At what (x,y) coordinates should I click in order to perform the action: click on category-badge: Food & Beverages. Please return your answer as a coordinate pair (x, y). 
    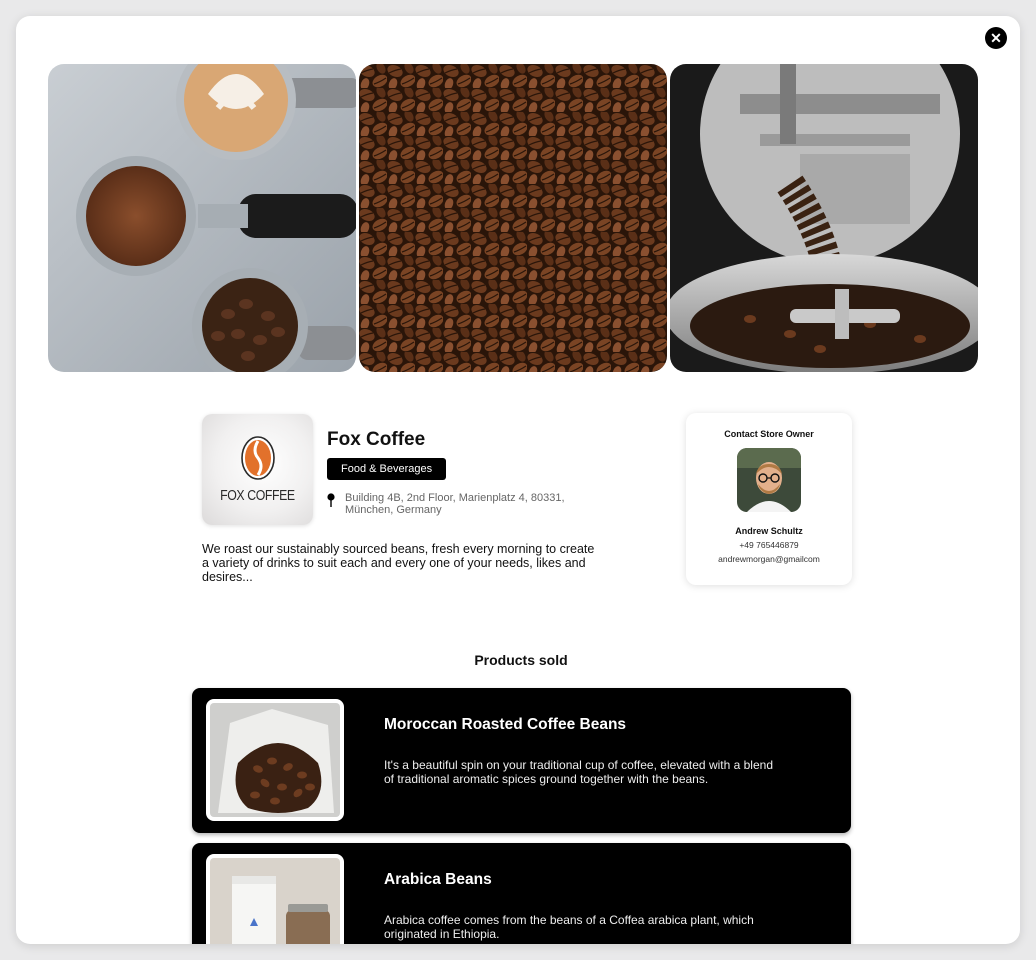
    Looking at the image, I should click on (387, 469).